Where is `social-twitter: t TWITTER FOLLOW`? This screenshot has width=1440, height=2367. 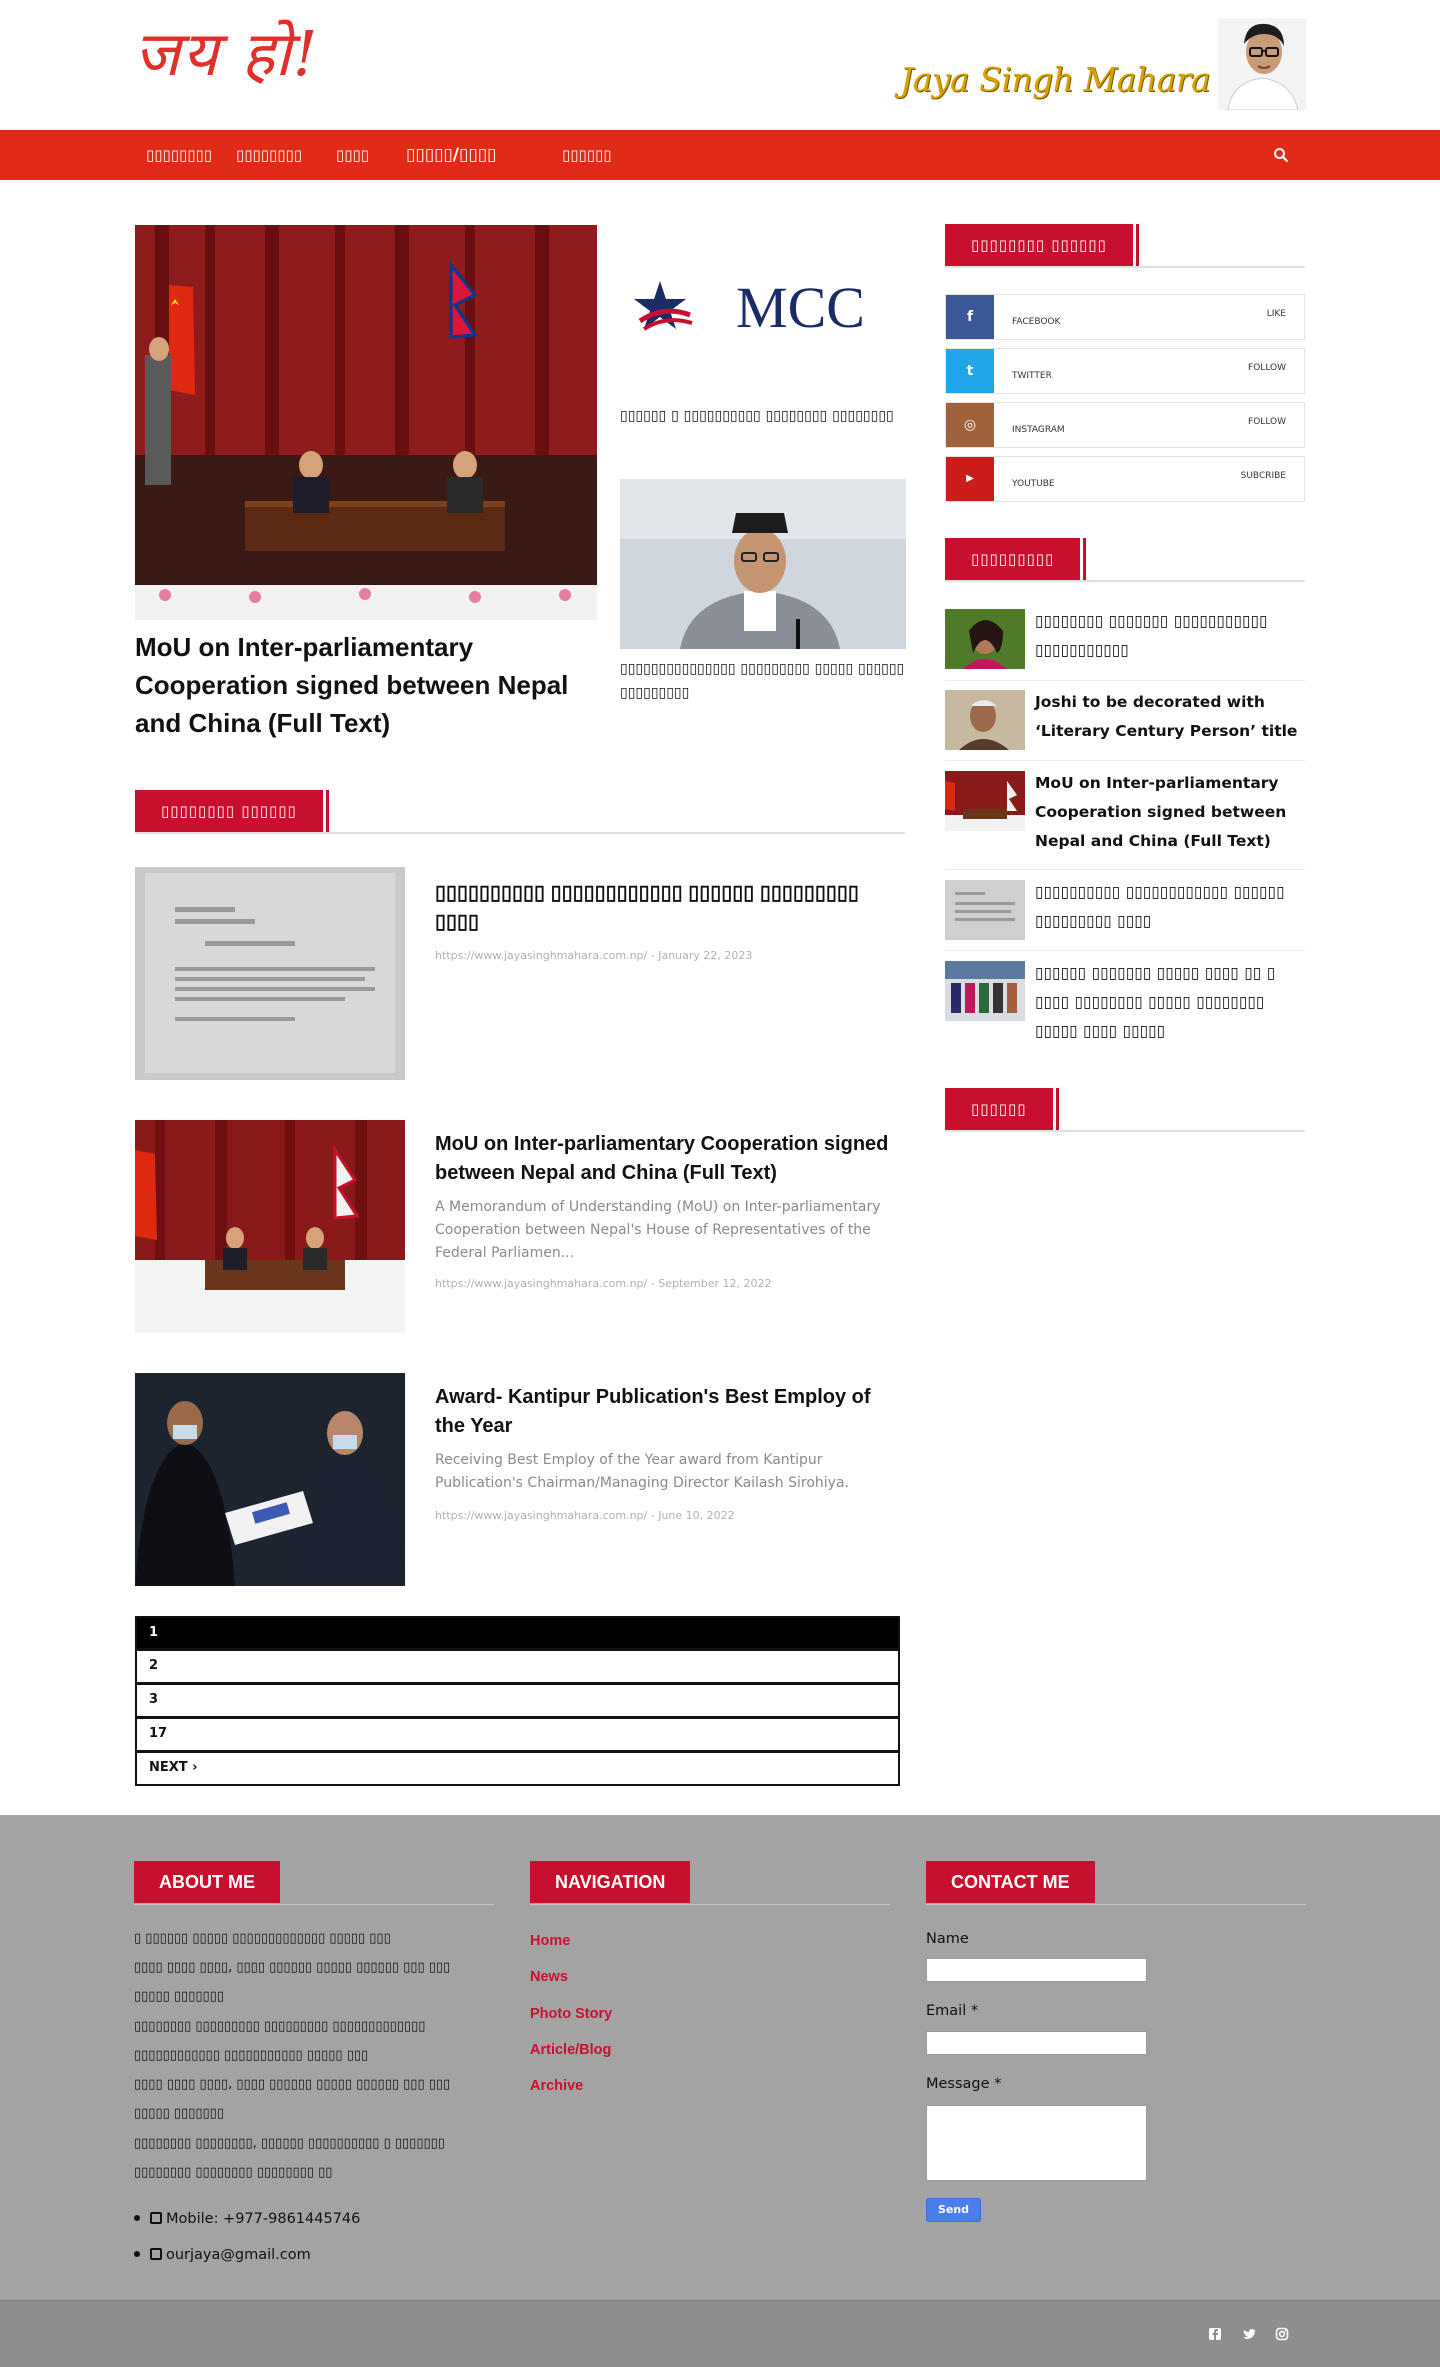 social-twitter: t TWITTER FOLLOW is located at coordinates (1125, 371).